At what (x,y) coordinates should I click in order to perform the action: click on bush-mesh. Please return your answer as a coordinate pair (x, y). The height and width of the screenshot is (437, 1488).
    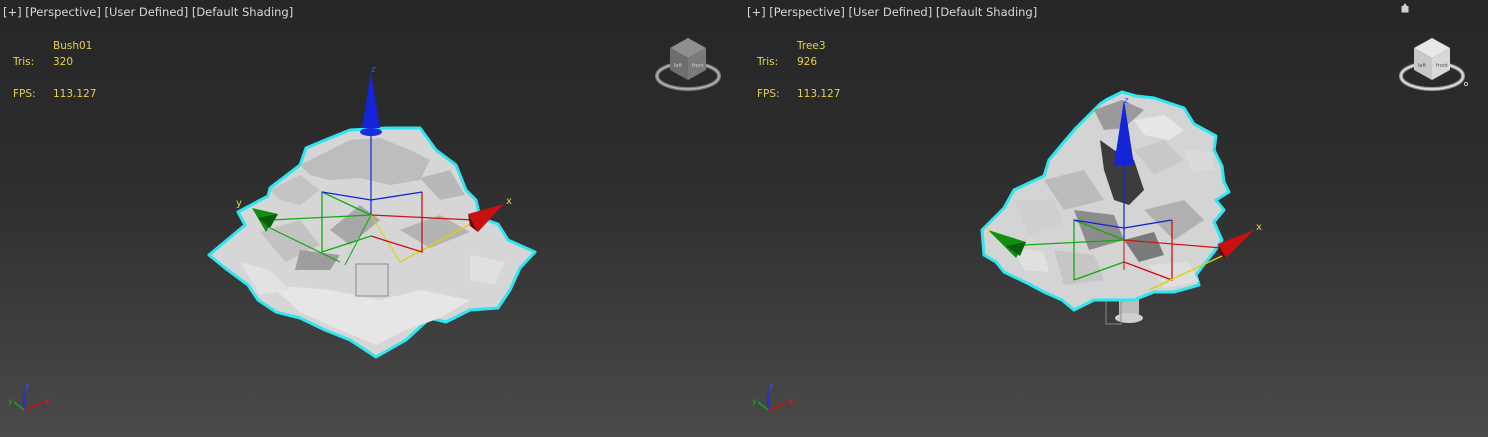
    Looking at the image, I should click on (372, 242).